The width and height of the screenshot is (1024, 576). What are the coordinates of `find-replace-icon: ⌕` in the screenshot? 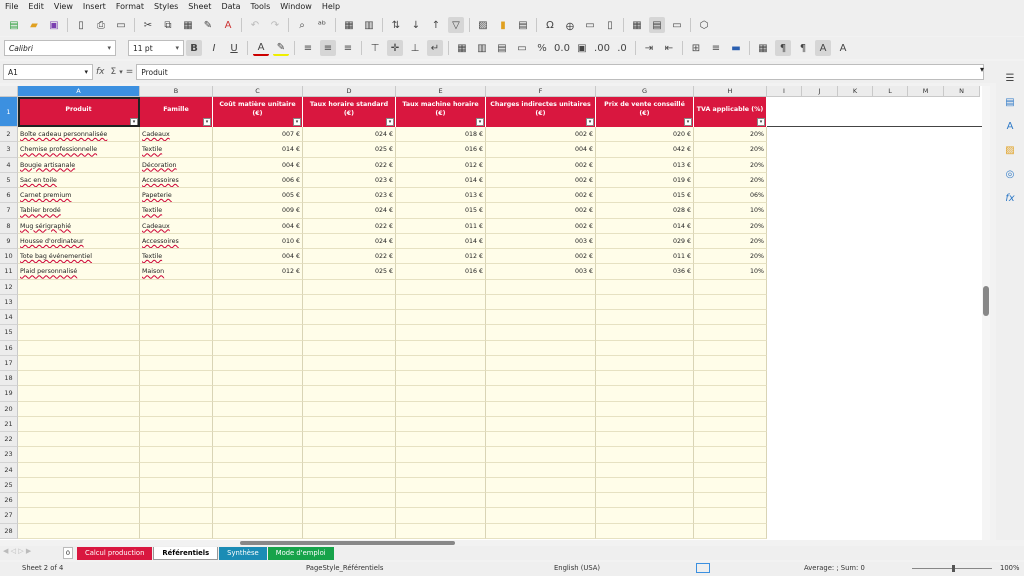 It's located at (302, 25).